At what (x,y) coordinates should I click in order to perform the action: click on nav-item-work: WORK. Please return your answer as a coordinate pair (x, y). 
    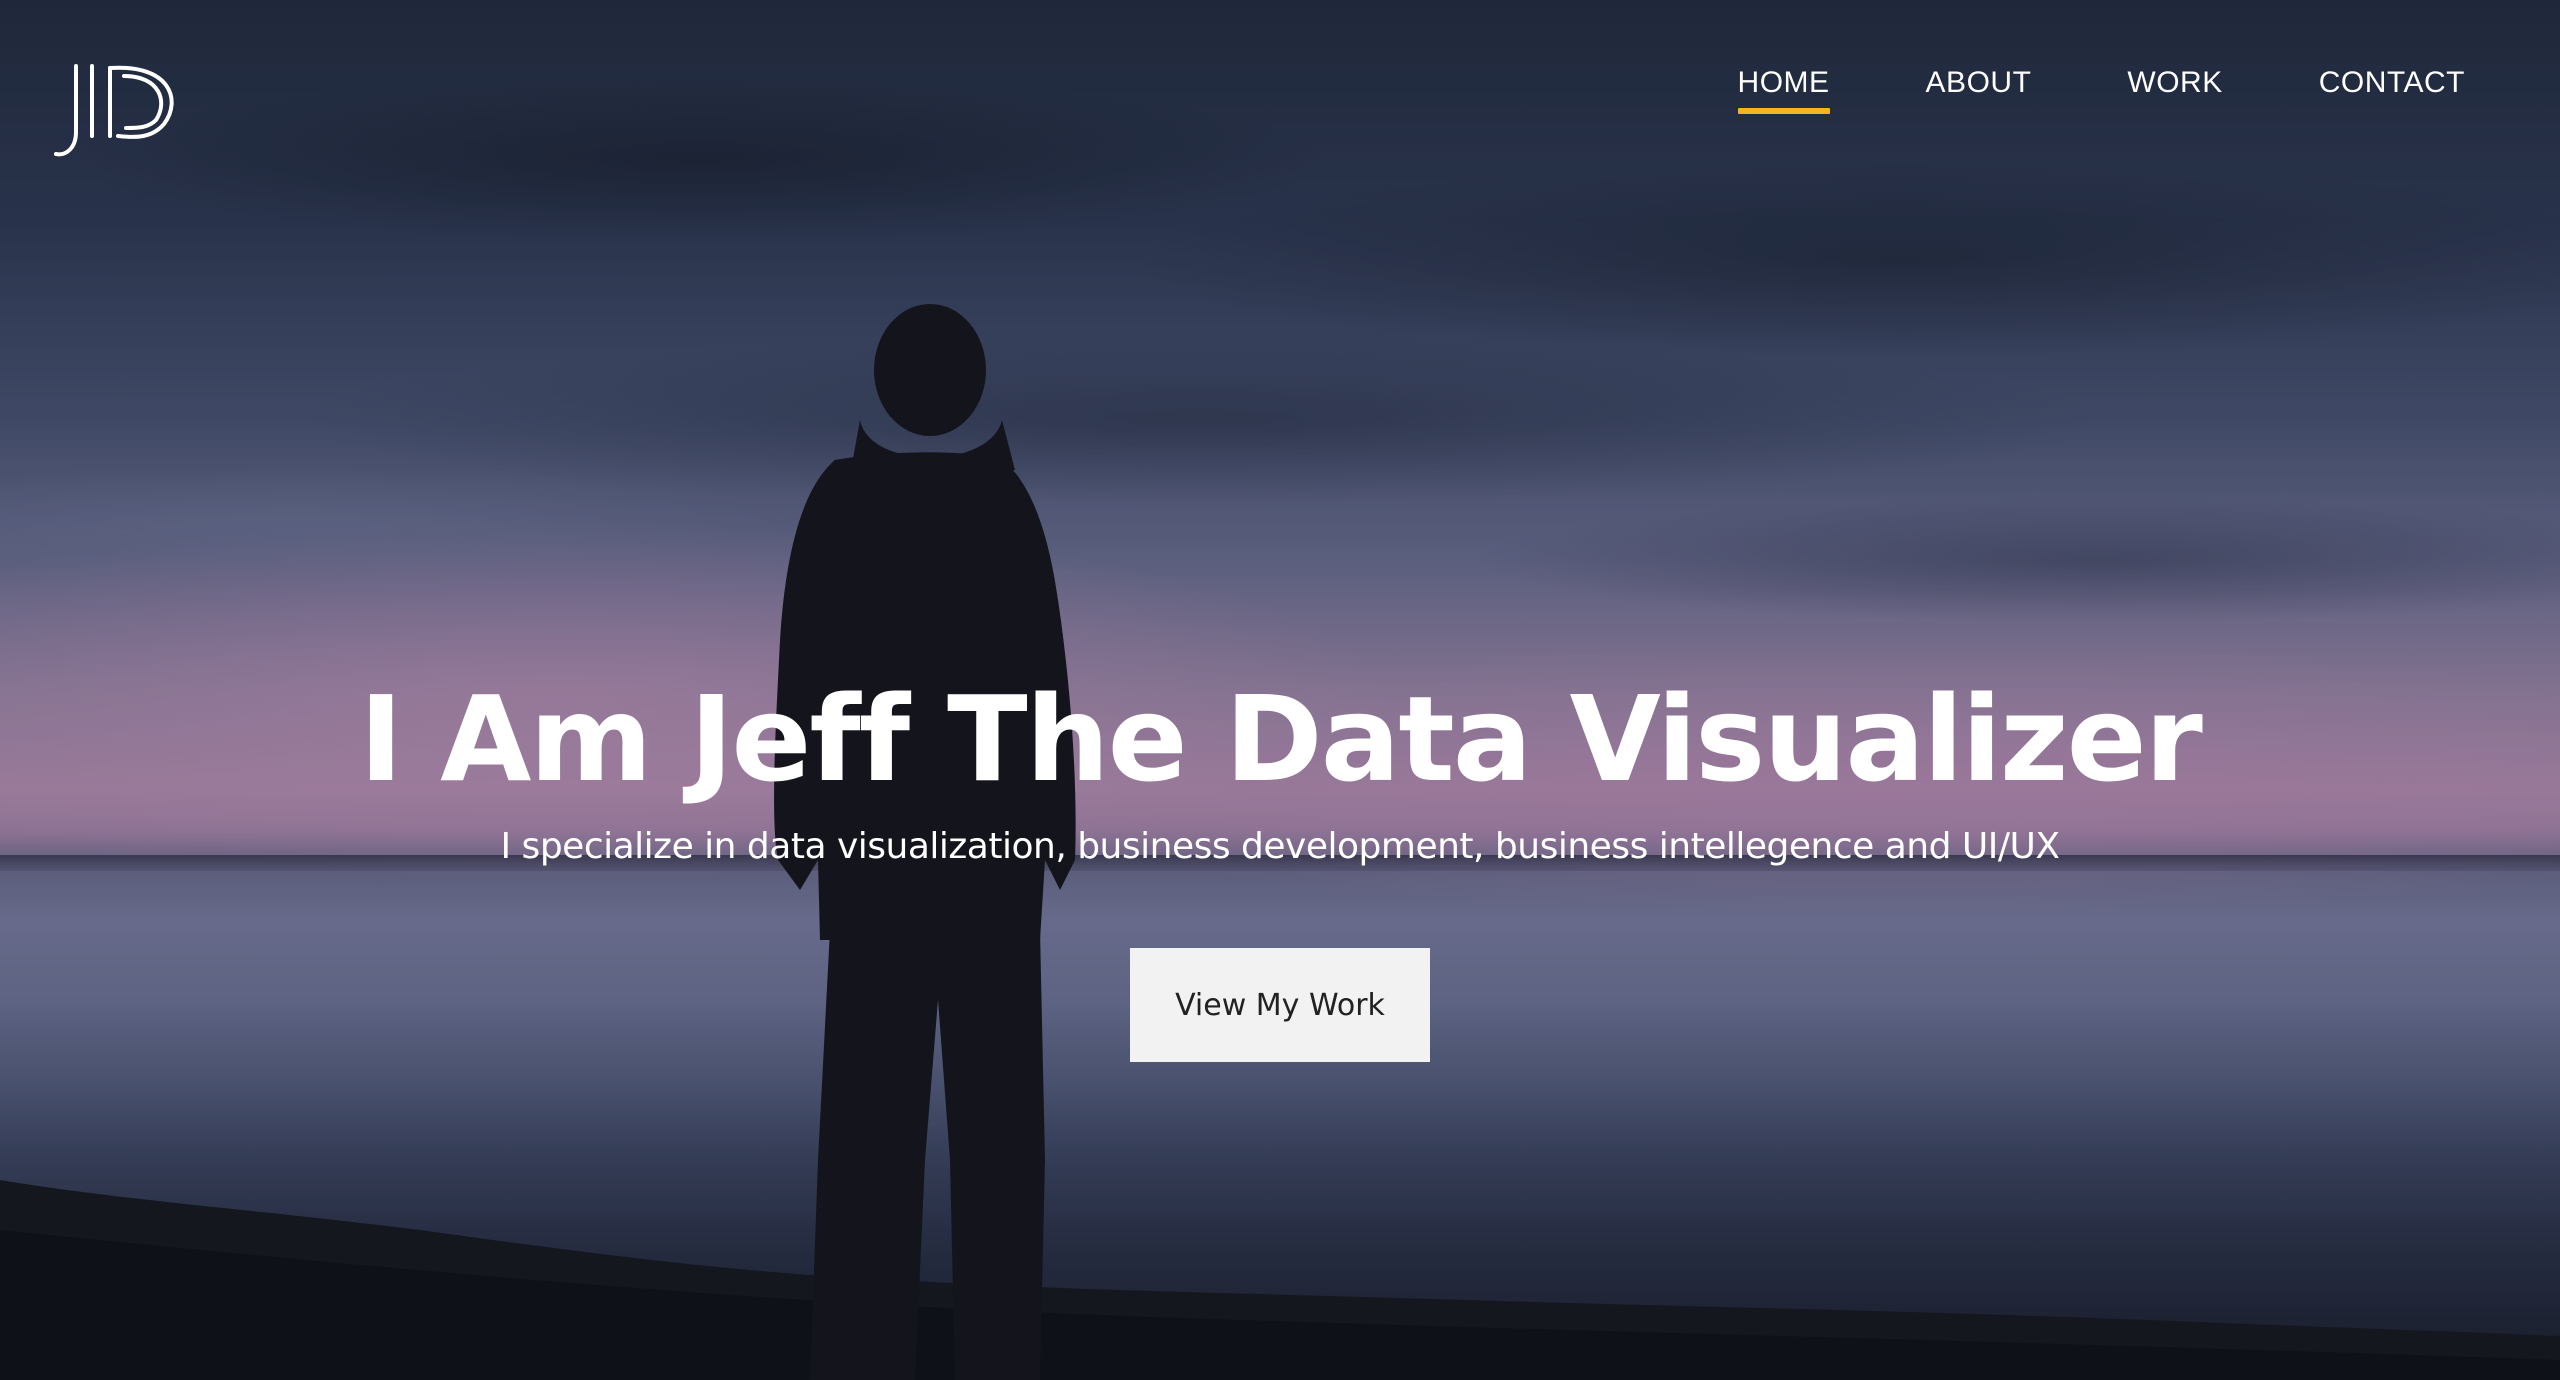
    Looking at the image, I should click on (2174, 89).